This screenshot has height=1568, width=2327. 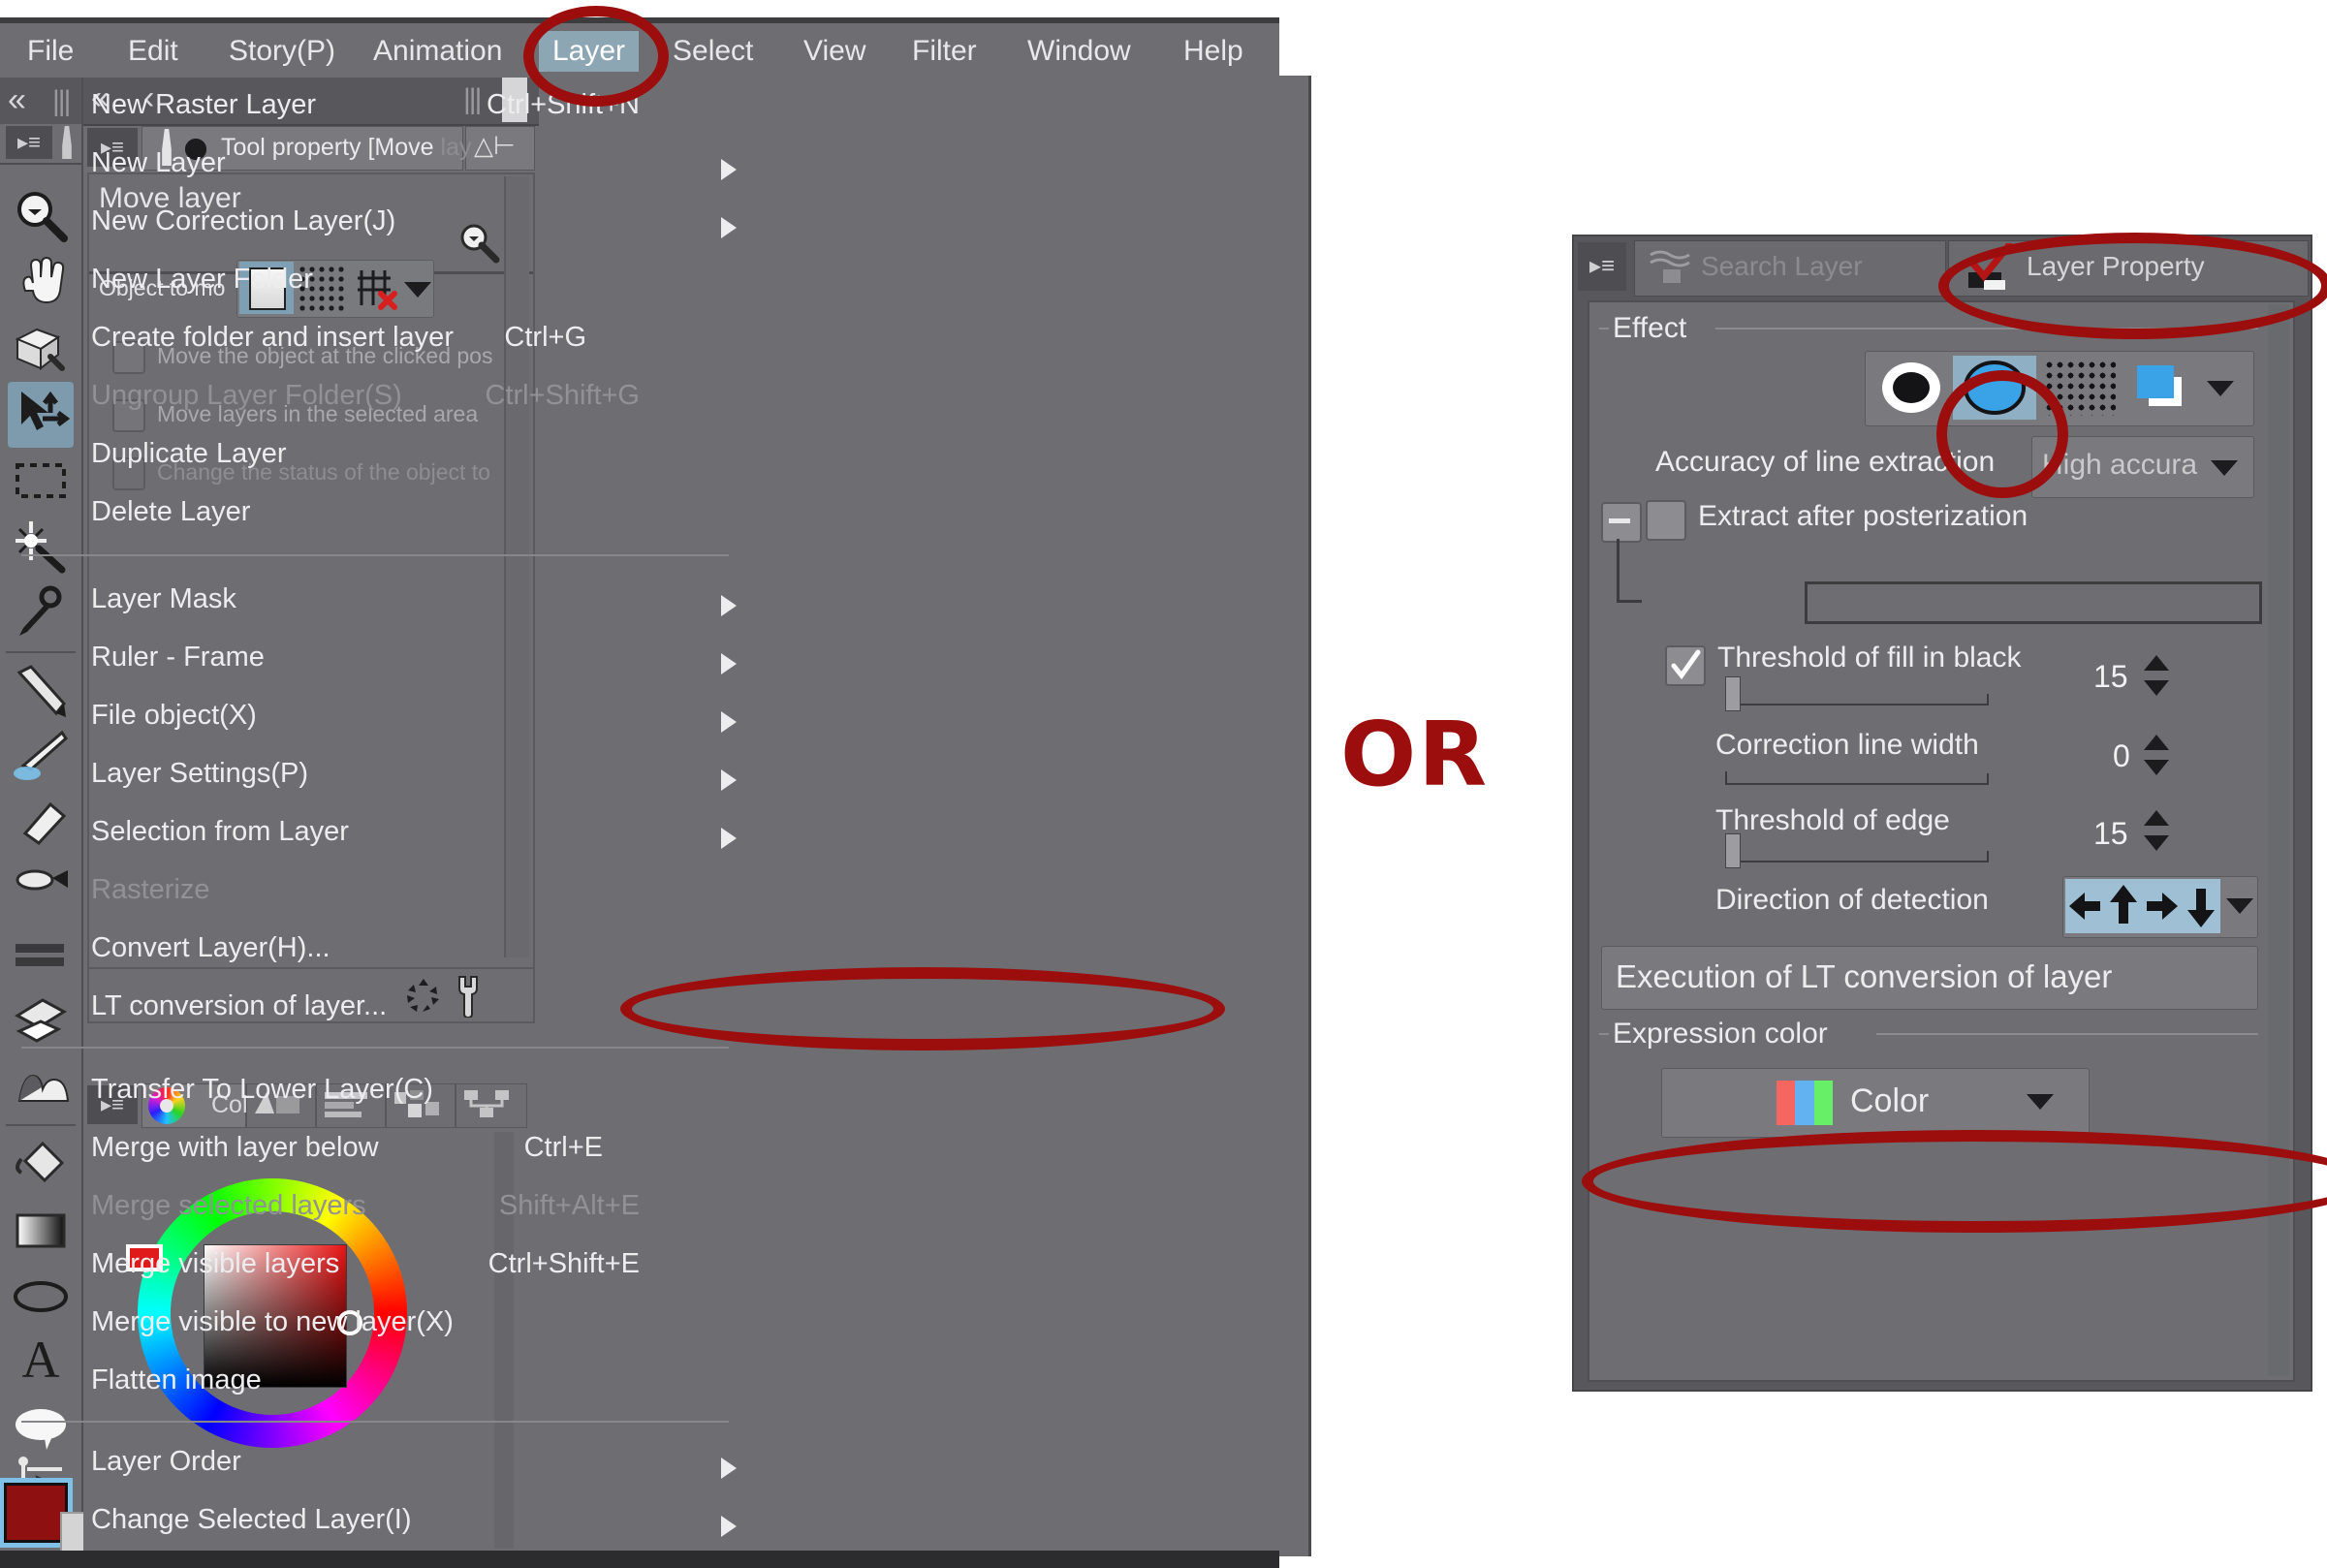 I want to click on menu-option-delete-layer: Delete Layer, so click(x=383, y=515).